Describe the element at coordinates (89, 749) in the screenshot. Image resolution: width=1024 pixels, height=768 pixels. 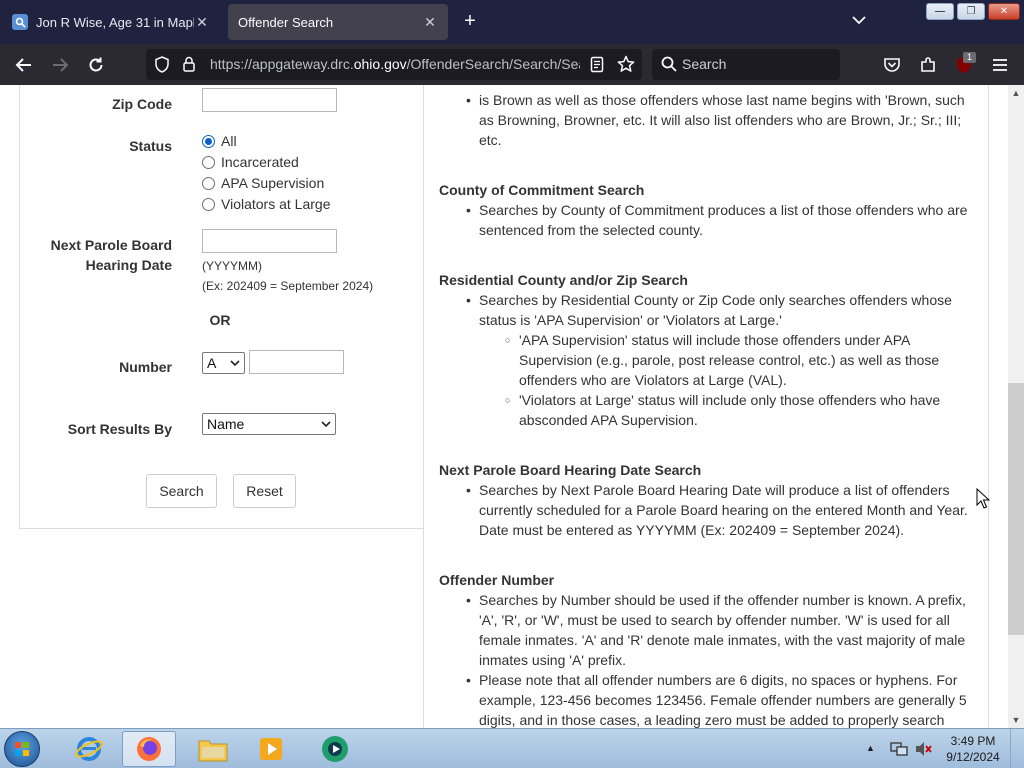
I see `internet-explorer-icon` at that location.